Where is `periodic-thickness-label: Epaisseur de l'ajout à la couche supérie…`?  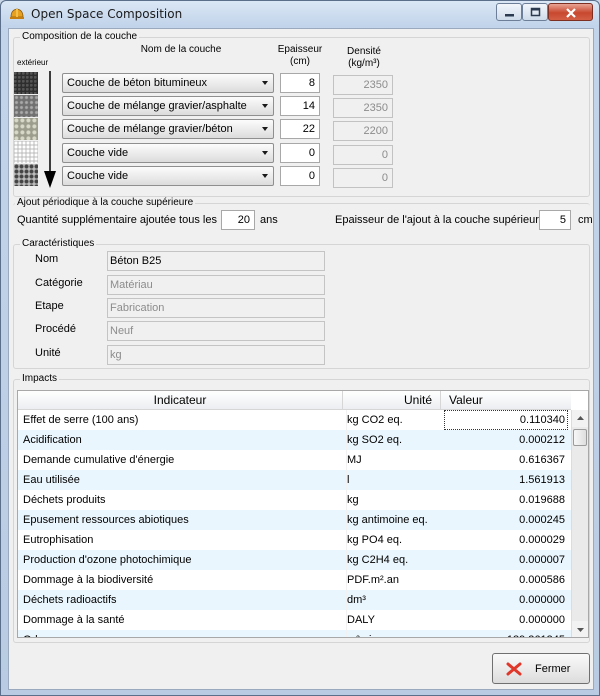 periodic-thickness-label: Epaisseur de l'ajout à la couche supérie… is located at coordinates (440, 220).